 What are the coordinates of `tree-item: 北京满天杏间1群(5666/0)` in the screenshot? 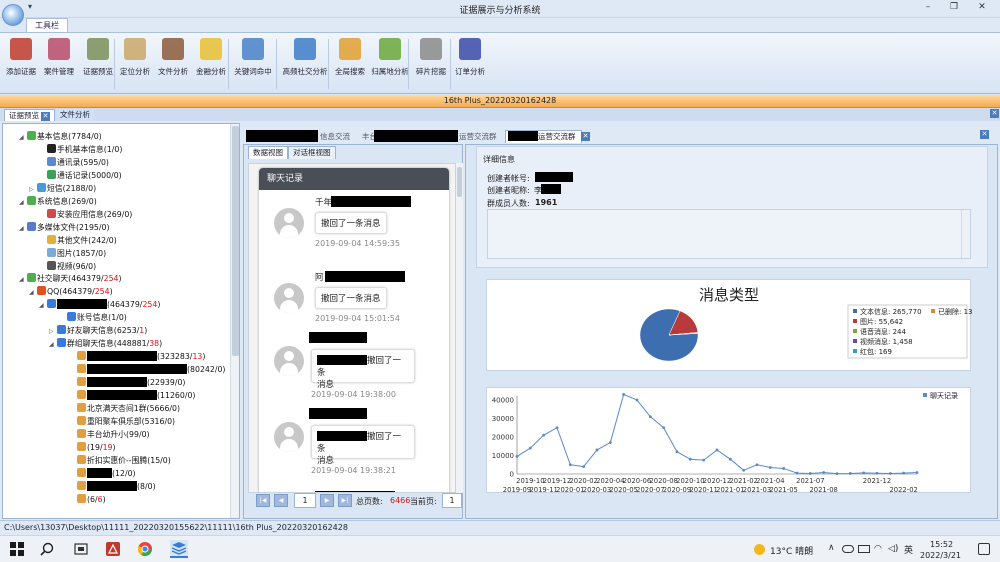 It's located at (124, 408).